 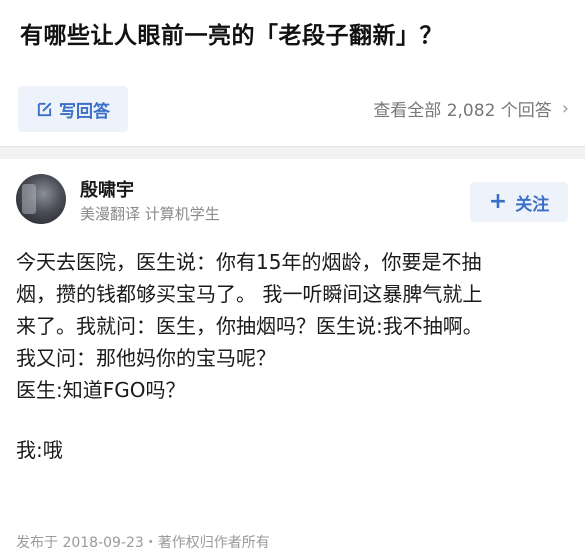 What do you see at coordinates (39, 450) in the screenshot?
I see `answer-line: 我:哦` at bounding box center [39, 450].